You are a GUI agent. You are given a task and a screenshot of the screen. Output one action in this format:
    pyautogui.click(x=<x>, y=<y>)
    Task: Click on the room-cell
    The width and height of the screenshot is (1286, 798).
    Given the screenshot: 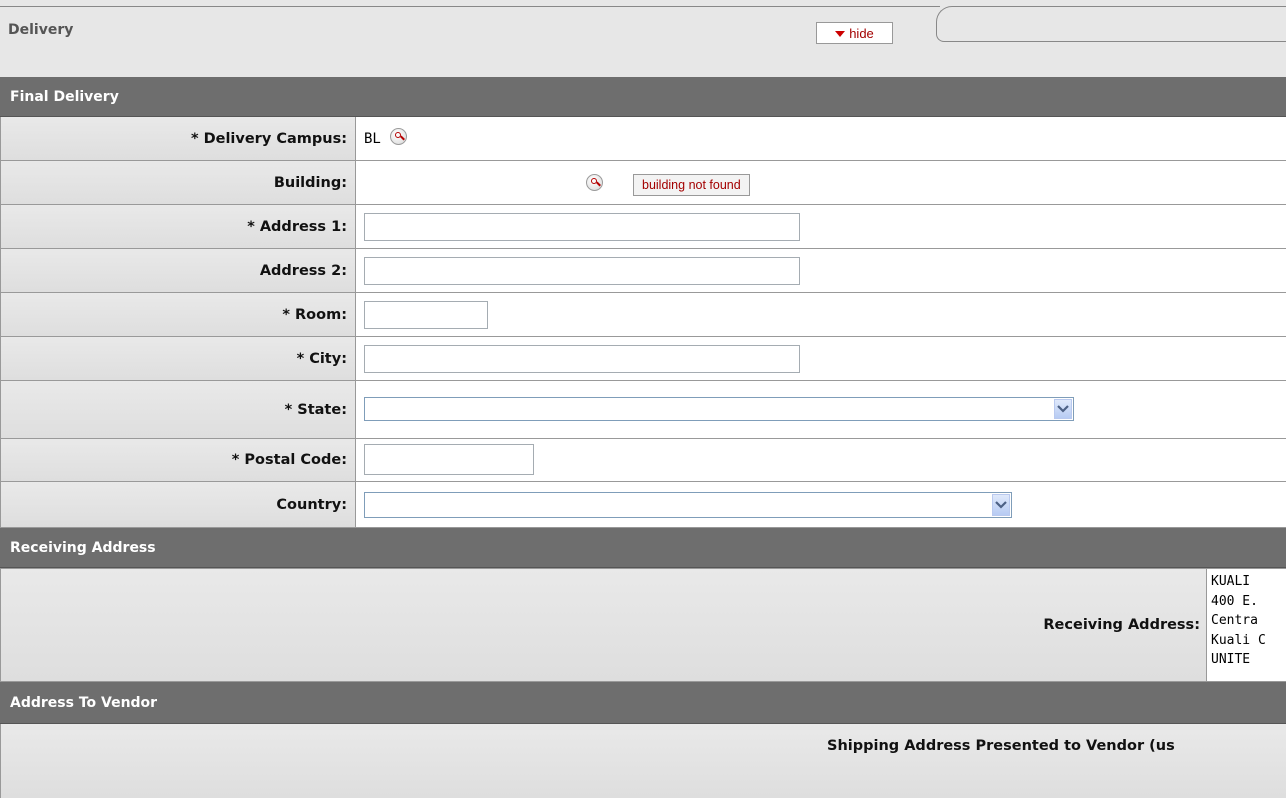 What is the action you would take?
    pyautogui.click(x=821, y=314)
    